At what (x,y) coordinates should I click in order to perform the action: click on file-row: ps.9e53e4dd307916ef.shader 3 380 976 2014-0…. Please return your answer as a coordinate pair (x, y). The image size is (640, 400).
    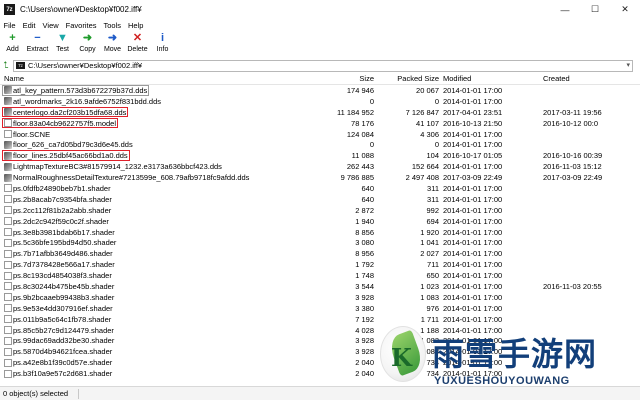
    Looking at the image, I should click on (320, 308).